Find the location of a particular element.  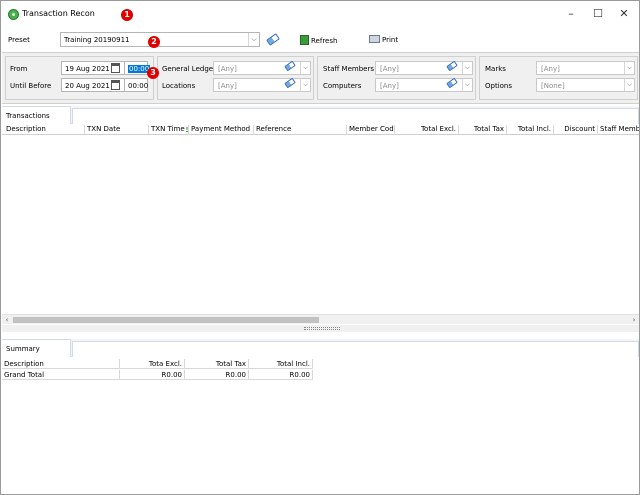

scrollbar-thumb is located at coordinates (166, 320).